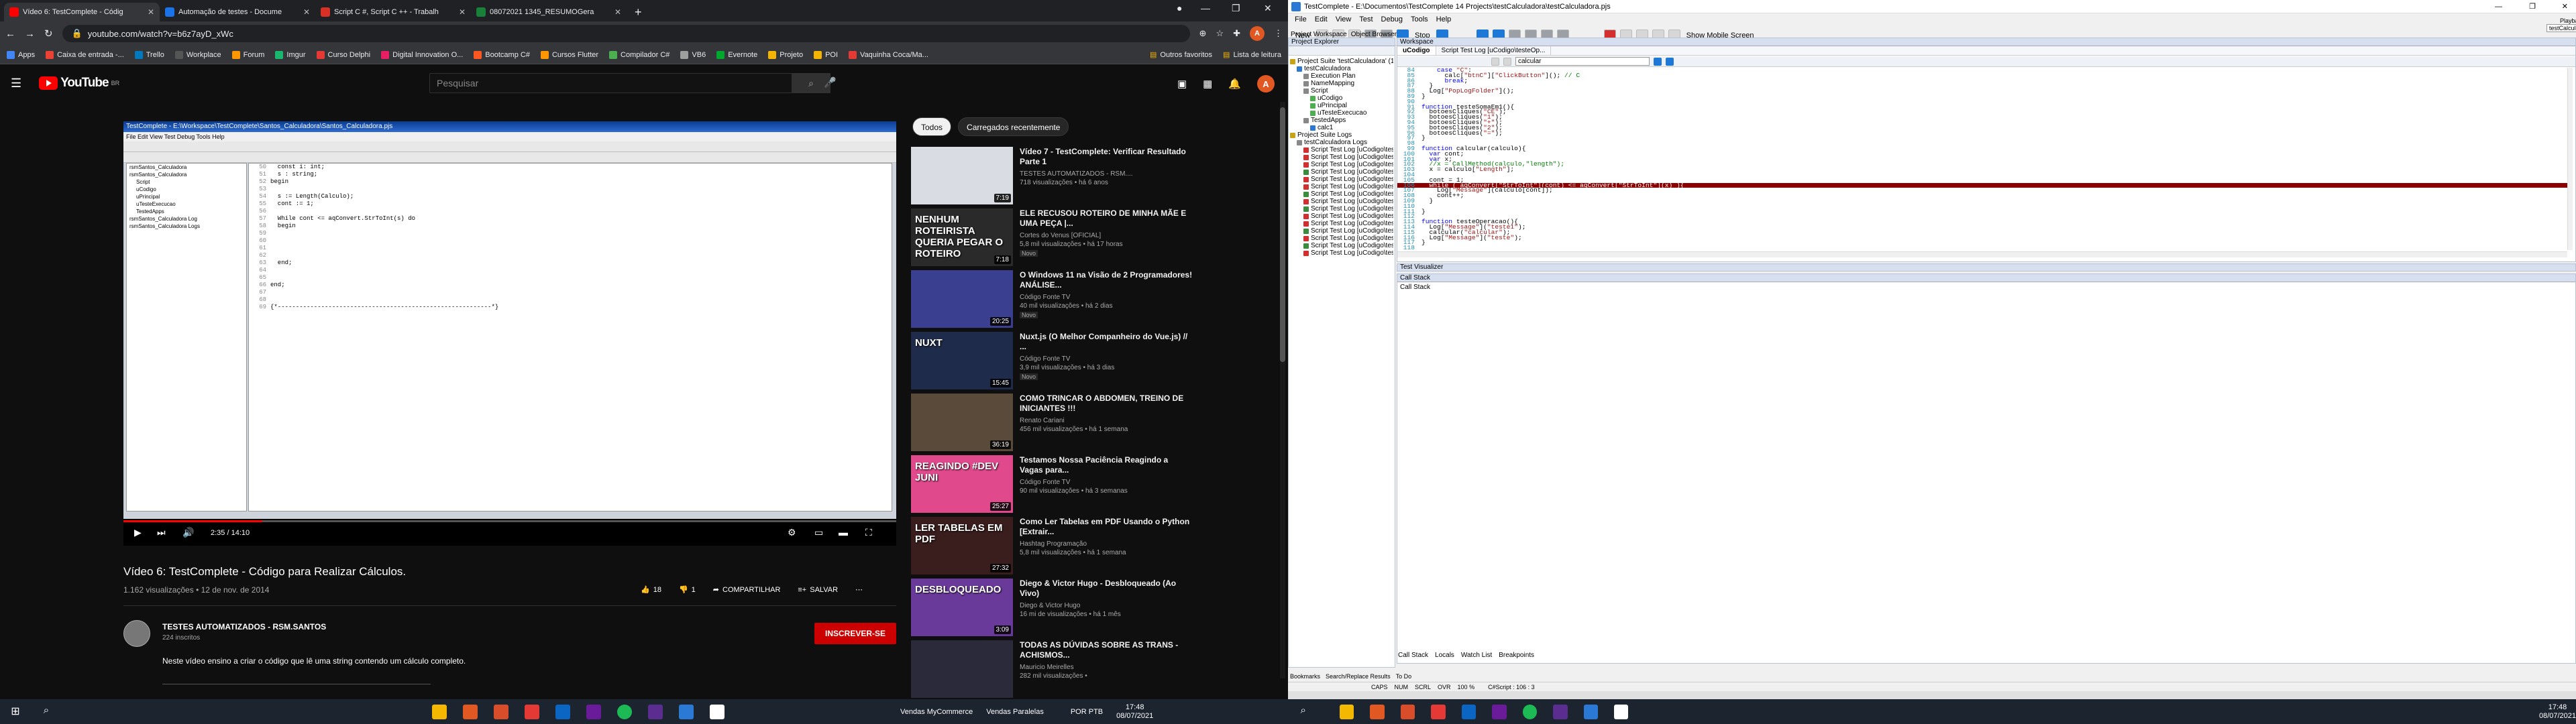  Describe the element at coordinates (1341, 135) in the screenshot. I see `tree-item: Project Suite Logs` at that location.